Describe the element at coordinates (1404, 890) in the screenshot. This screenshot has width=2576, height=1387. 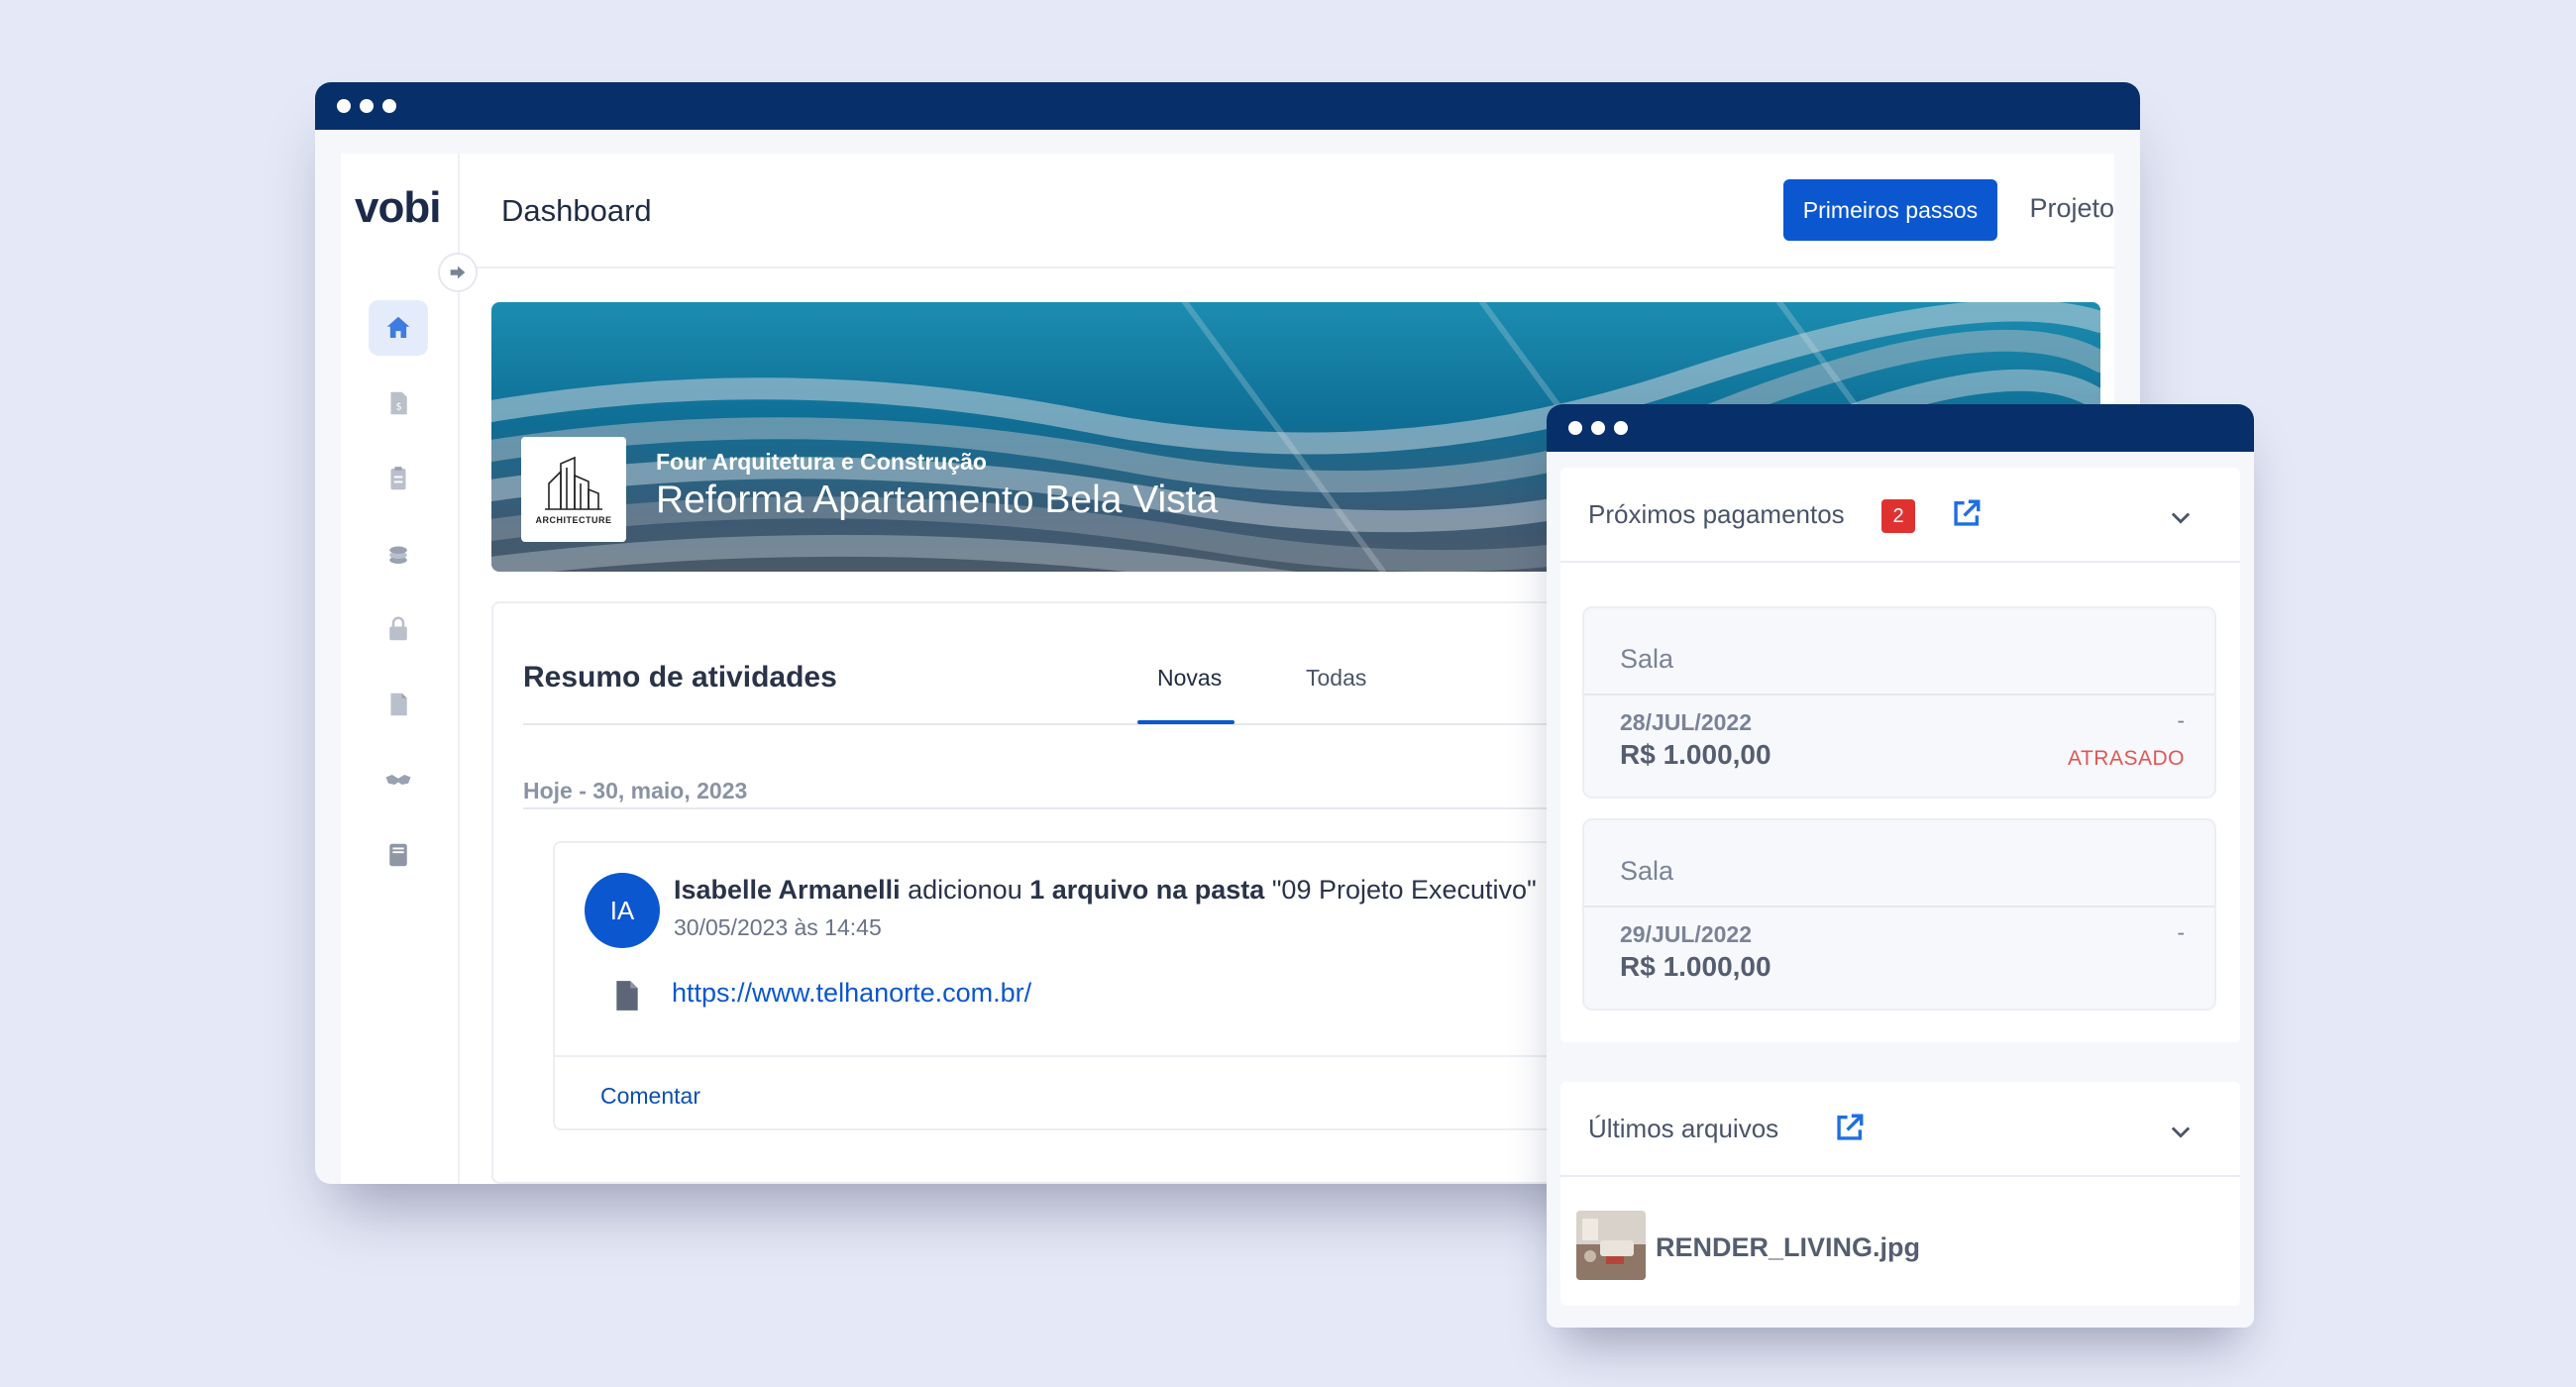
I see `activity-folder: "09 Projeto Executivo"` at that location.